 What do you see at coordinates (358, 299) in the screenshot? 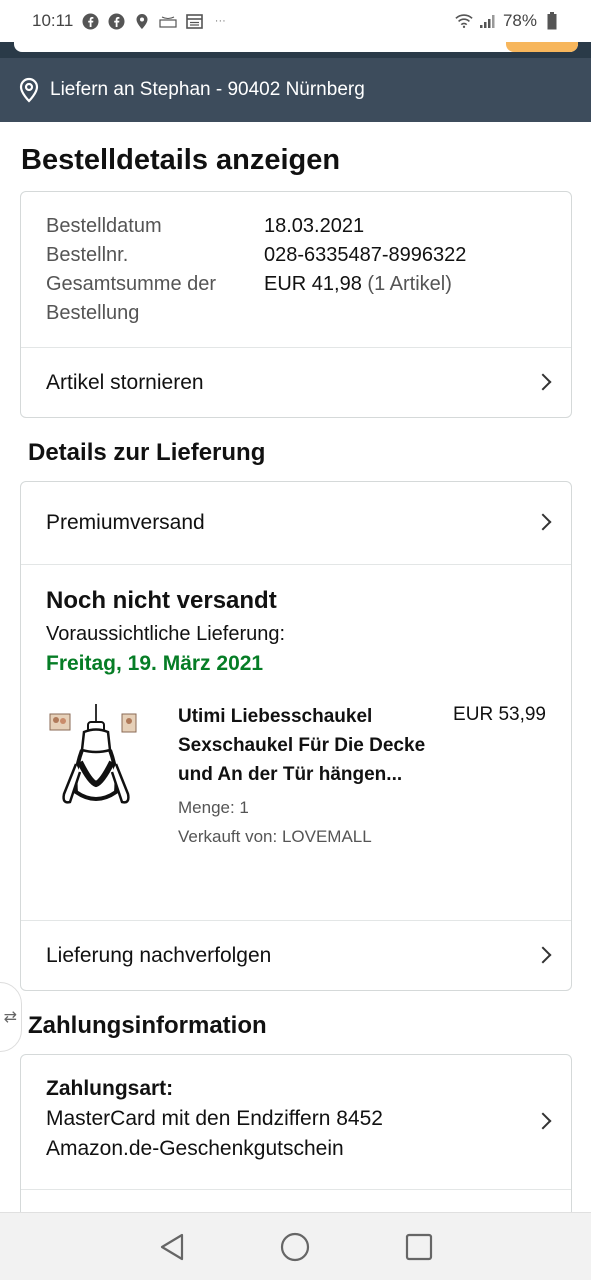
I see `order-total-value: EUR 41,98 (1 Artikel)` at bounding box center [358, 299].